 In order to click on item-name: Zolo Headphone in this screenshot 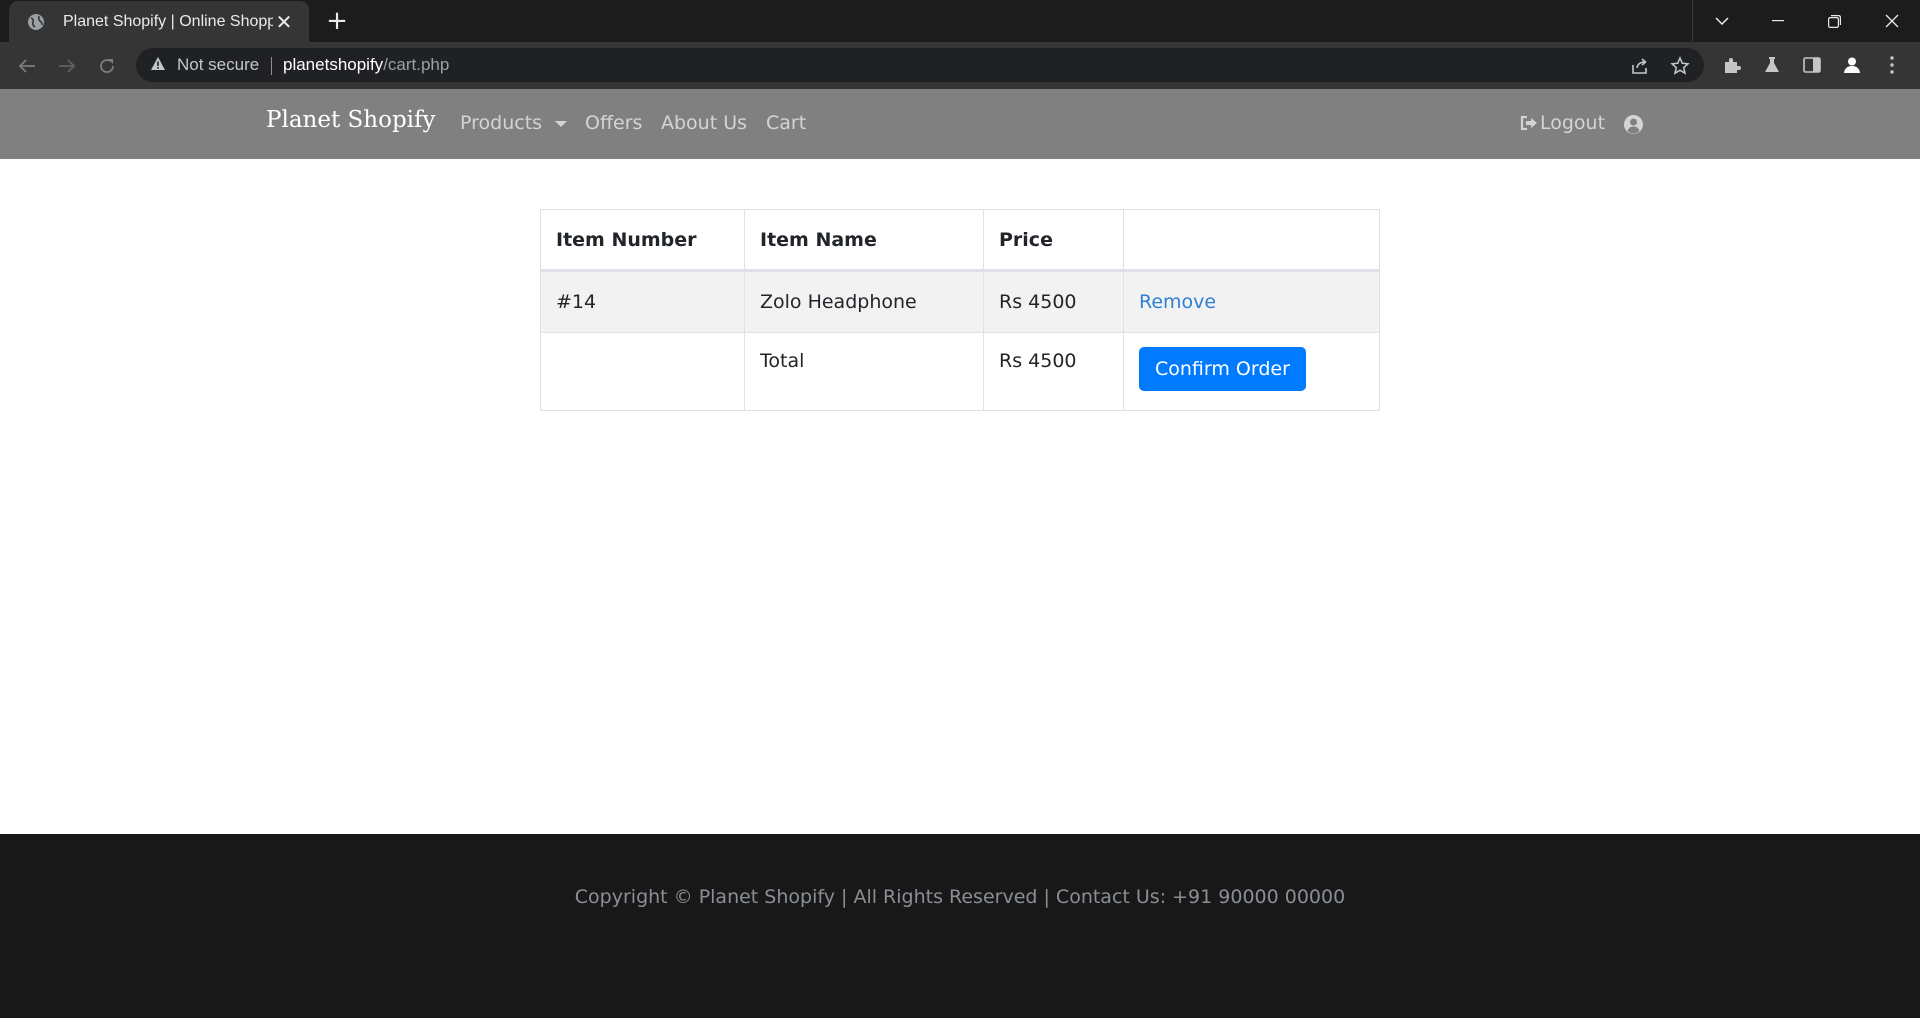, I will do `click(864, 301)`.